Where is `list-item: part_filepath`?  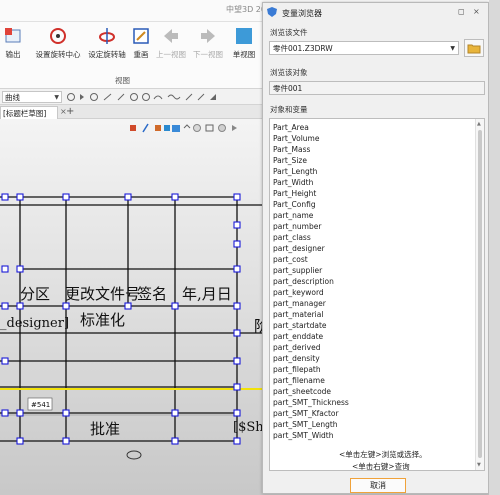 list-item: part_filepath is located at coordinates (311, 369).